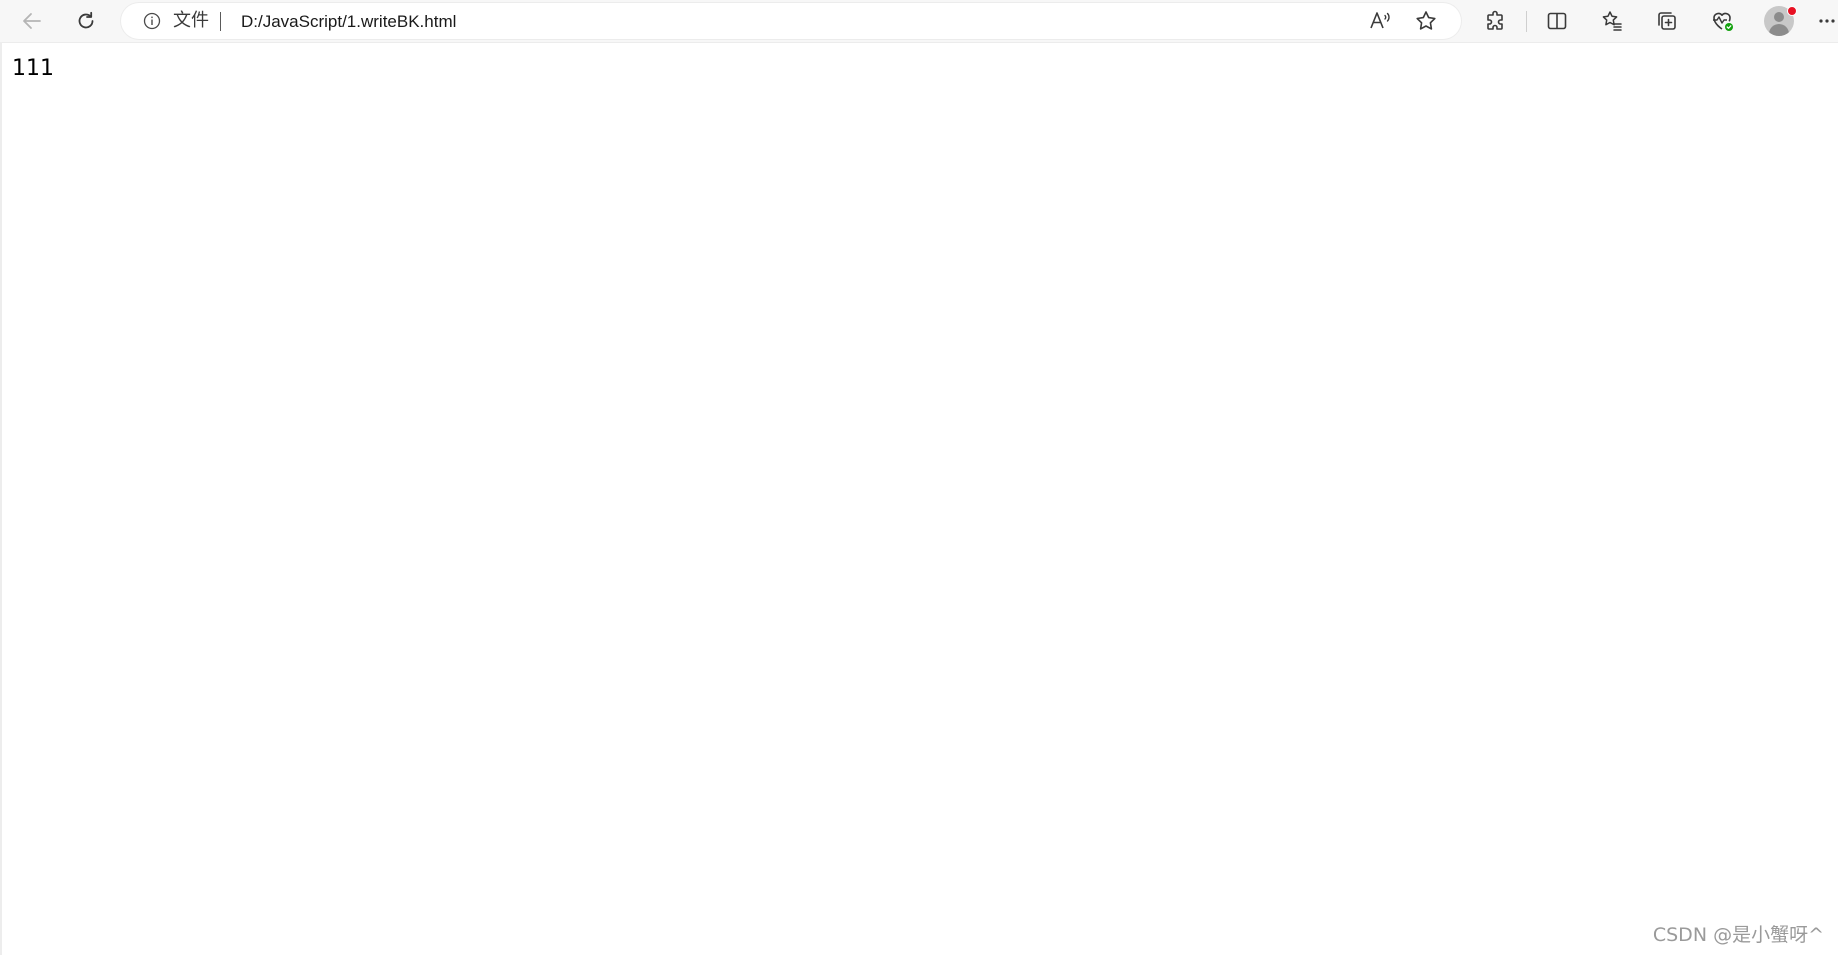 This screenshot has width=1838, height=955. I want to click on read-aloud-button, so click(1380, 21).